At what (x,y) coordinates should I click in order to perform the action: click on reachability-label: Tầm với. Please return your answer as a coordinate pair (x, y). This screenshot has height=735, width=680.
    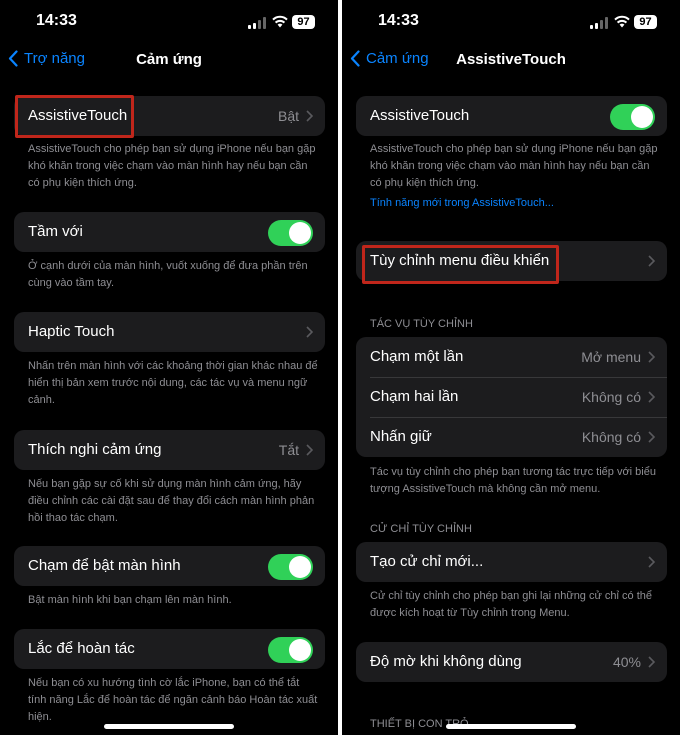
    Looking at the image, I should click on (55, 231).